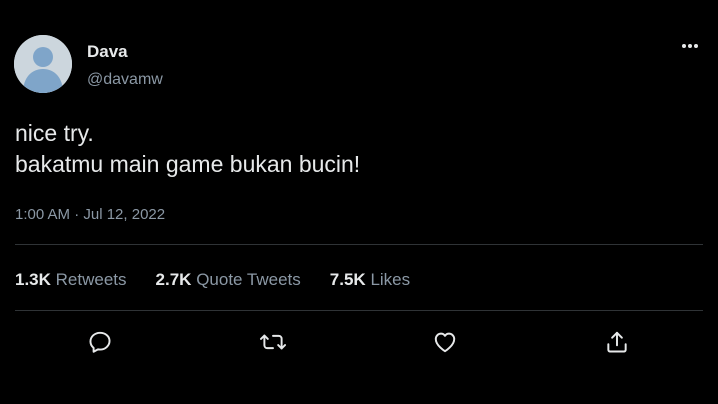 This screenshot has height=404, width=718. I want to click on tweet-text: nice try. bakatmu main game bukan bucin!, so click(187, 149).